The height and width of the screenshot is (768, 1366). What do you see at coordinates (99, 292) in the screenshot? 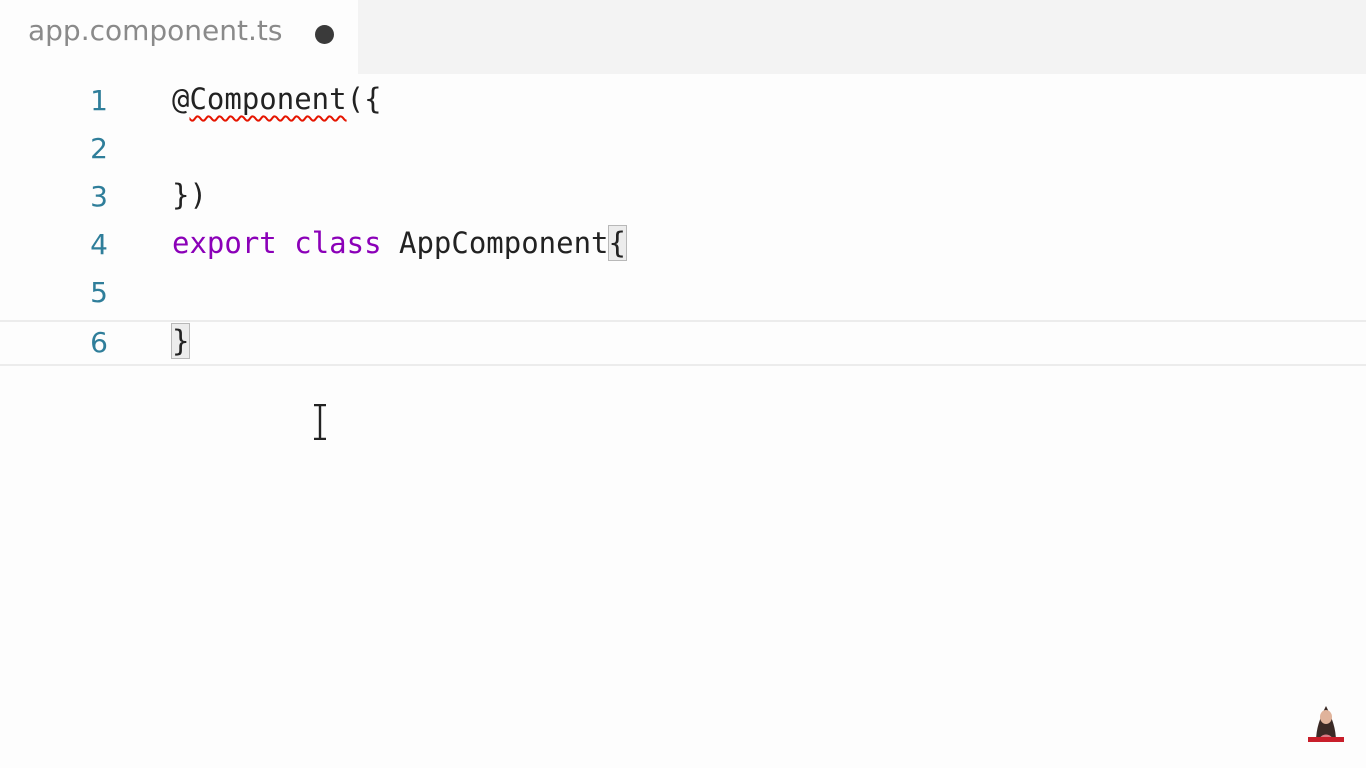
I see `line-number: 5` at bounding box center [99, 292].